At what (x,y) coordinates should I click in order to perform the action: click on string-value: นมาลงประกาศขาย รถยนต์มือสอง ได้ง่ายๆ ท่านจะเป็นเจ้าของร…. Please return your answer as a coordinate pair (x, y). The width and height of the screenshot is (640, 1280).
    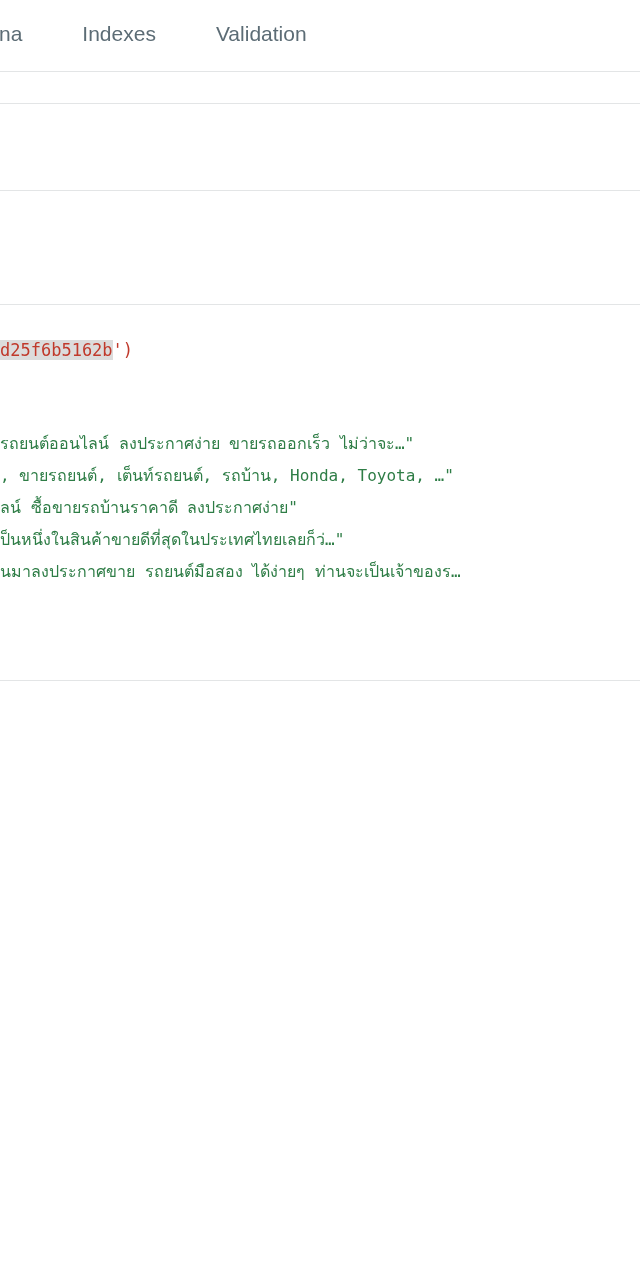
    Looking at the image, I should click on (230, 571).